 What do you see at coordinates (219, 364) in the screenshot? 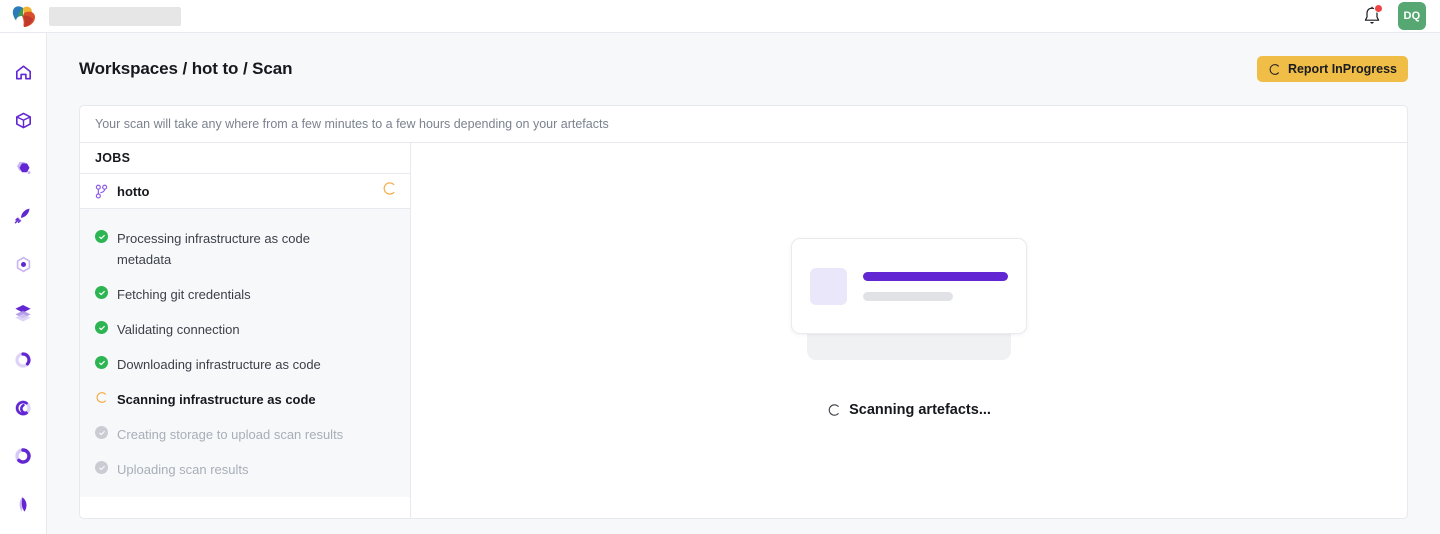
I see `job-step-label: Downloading infrastructure as code` at bounding box center [219, 364].